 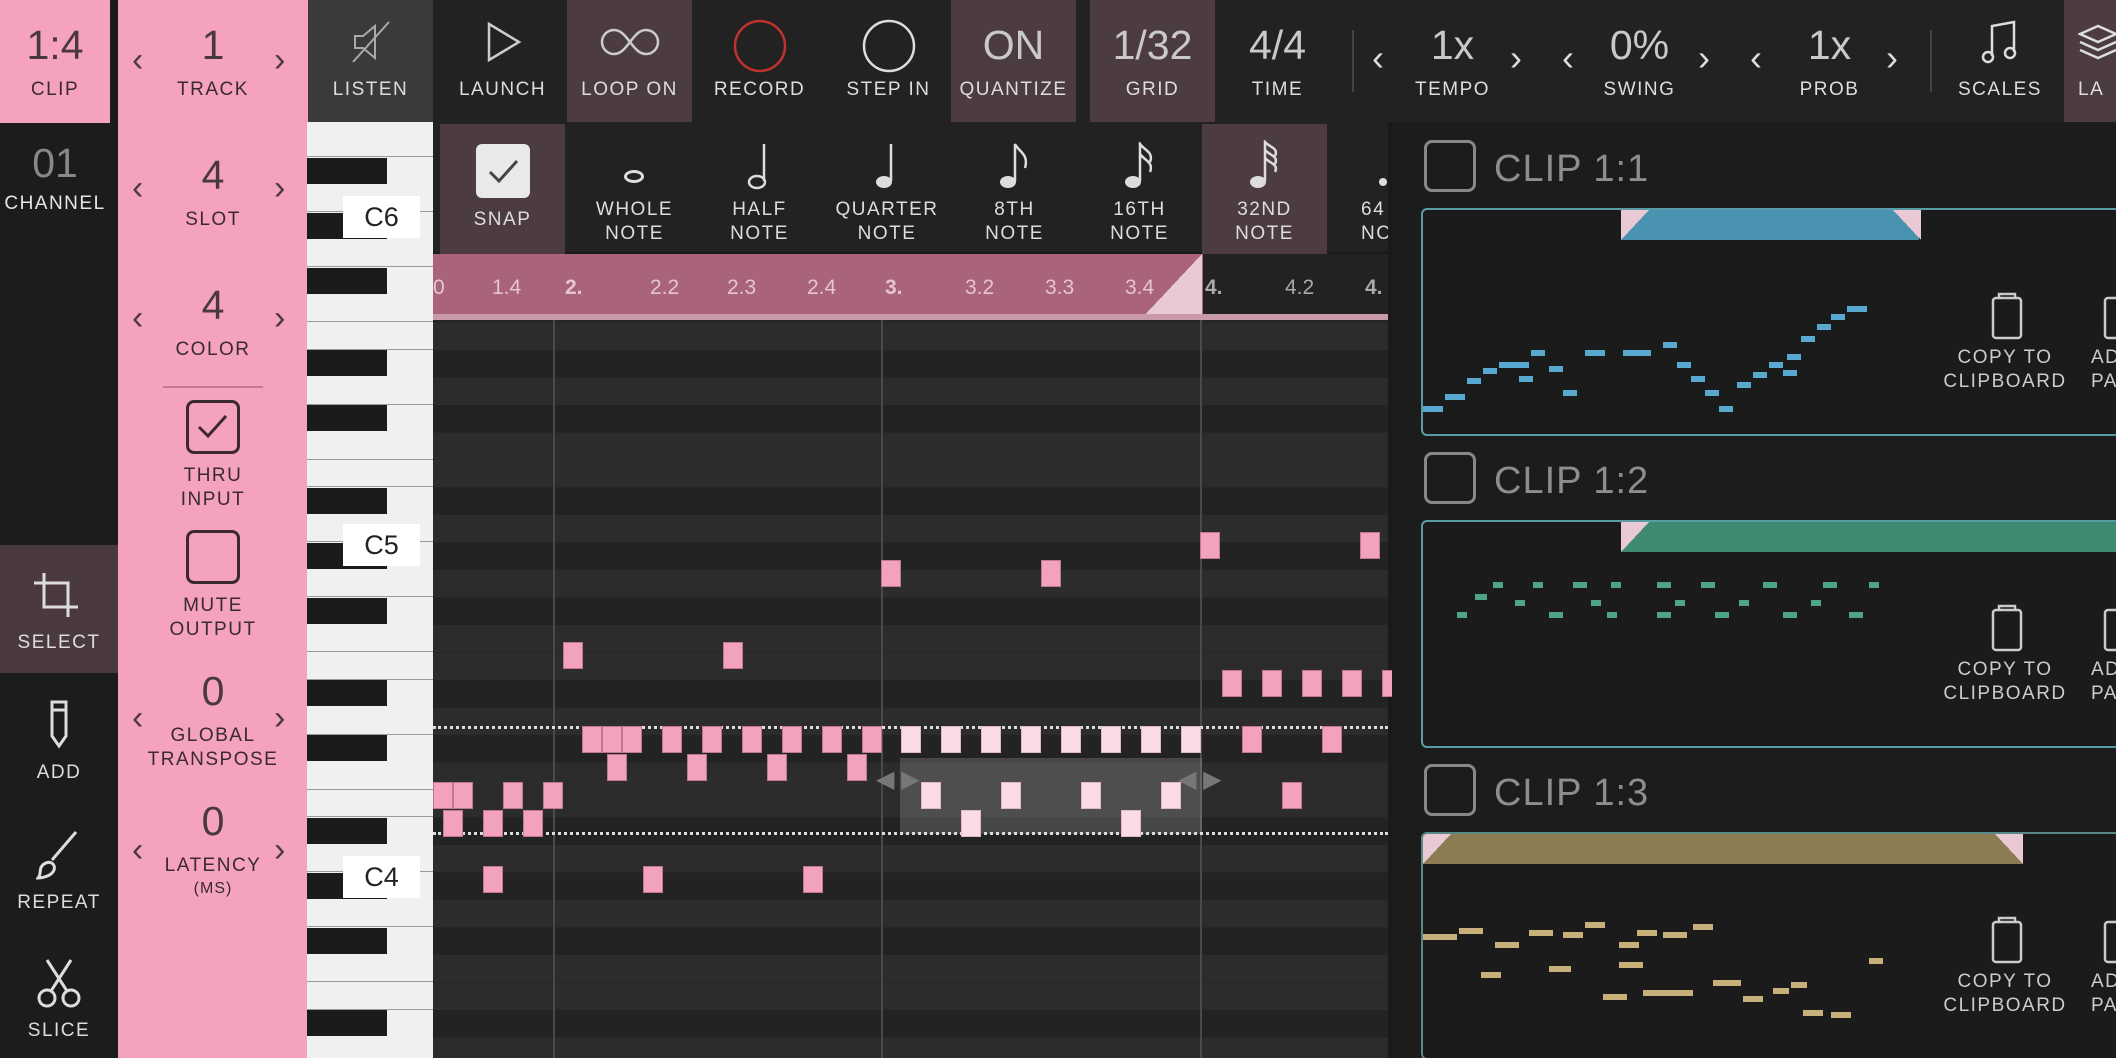 I want to click on quarter-note-button: QUARTER NOTE, so click(x=887, y=189).